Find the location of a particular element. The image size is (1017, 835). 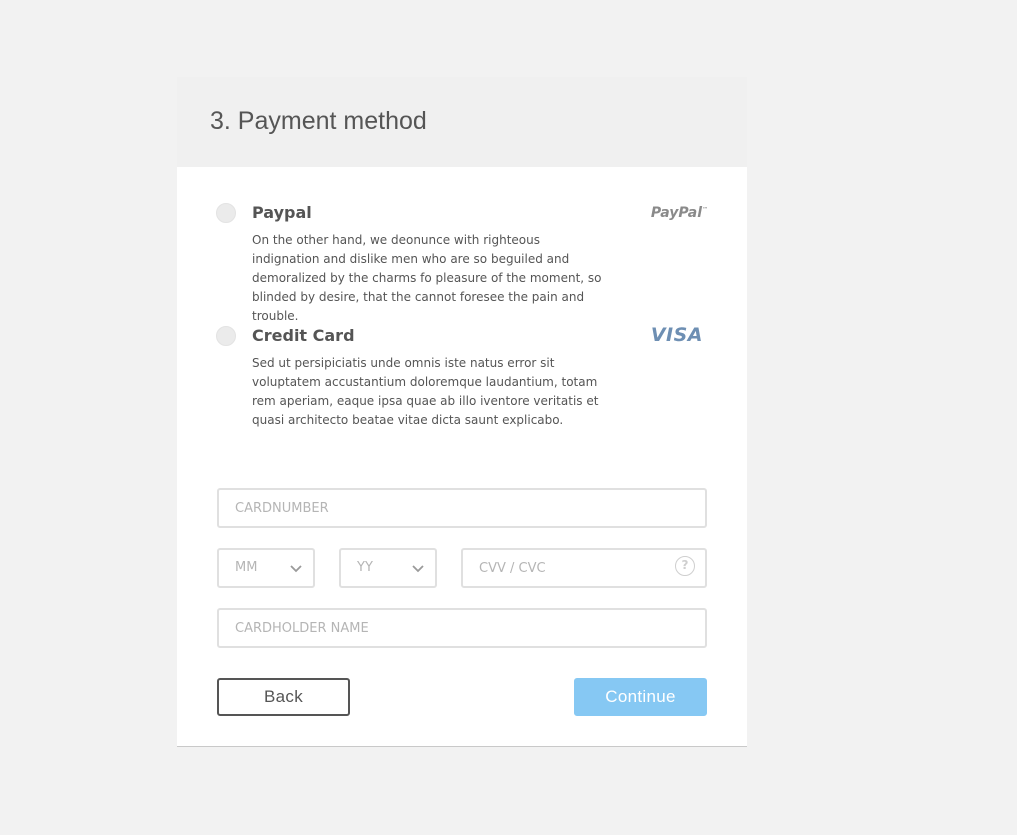

paypal-logo: PayPal™ is located at coordinates (679, 213).